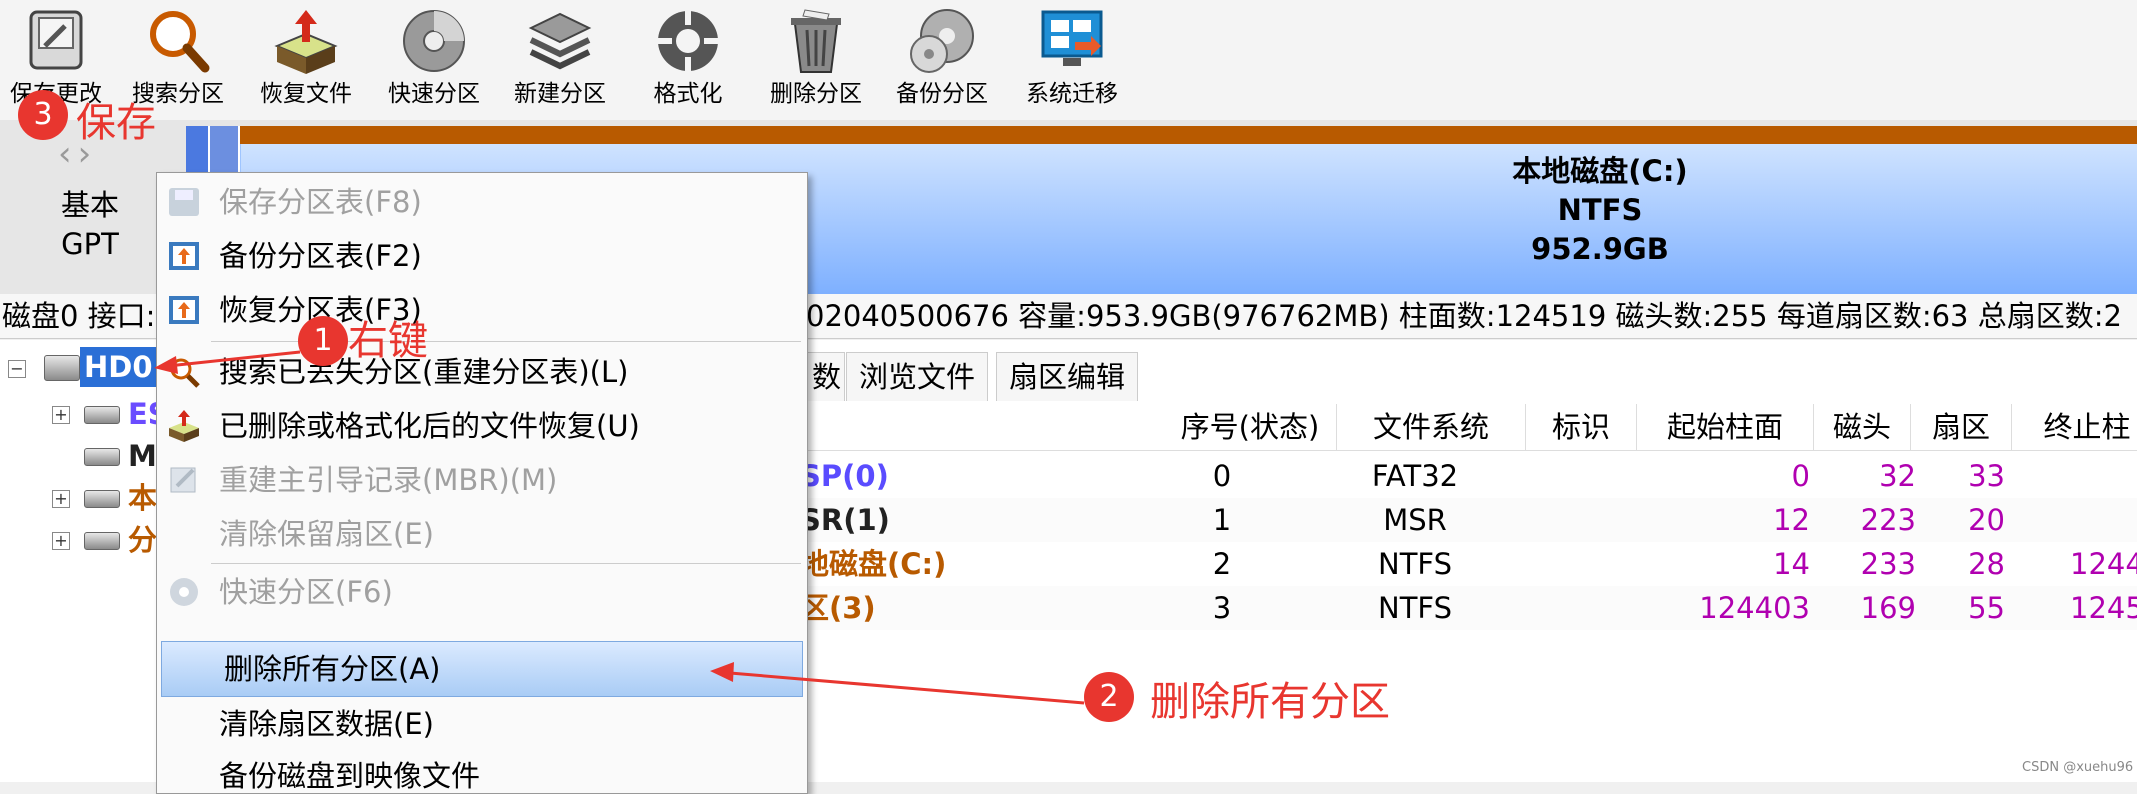 Image resolution: width=2137 pixels, height=794 pixels. I want to click on annotation-badge-2: 2, so click(1109, 697).